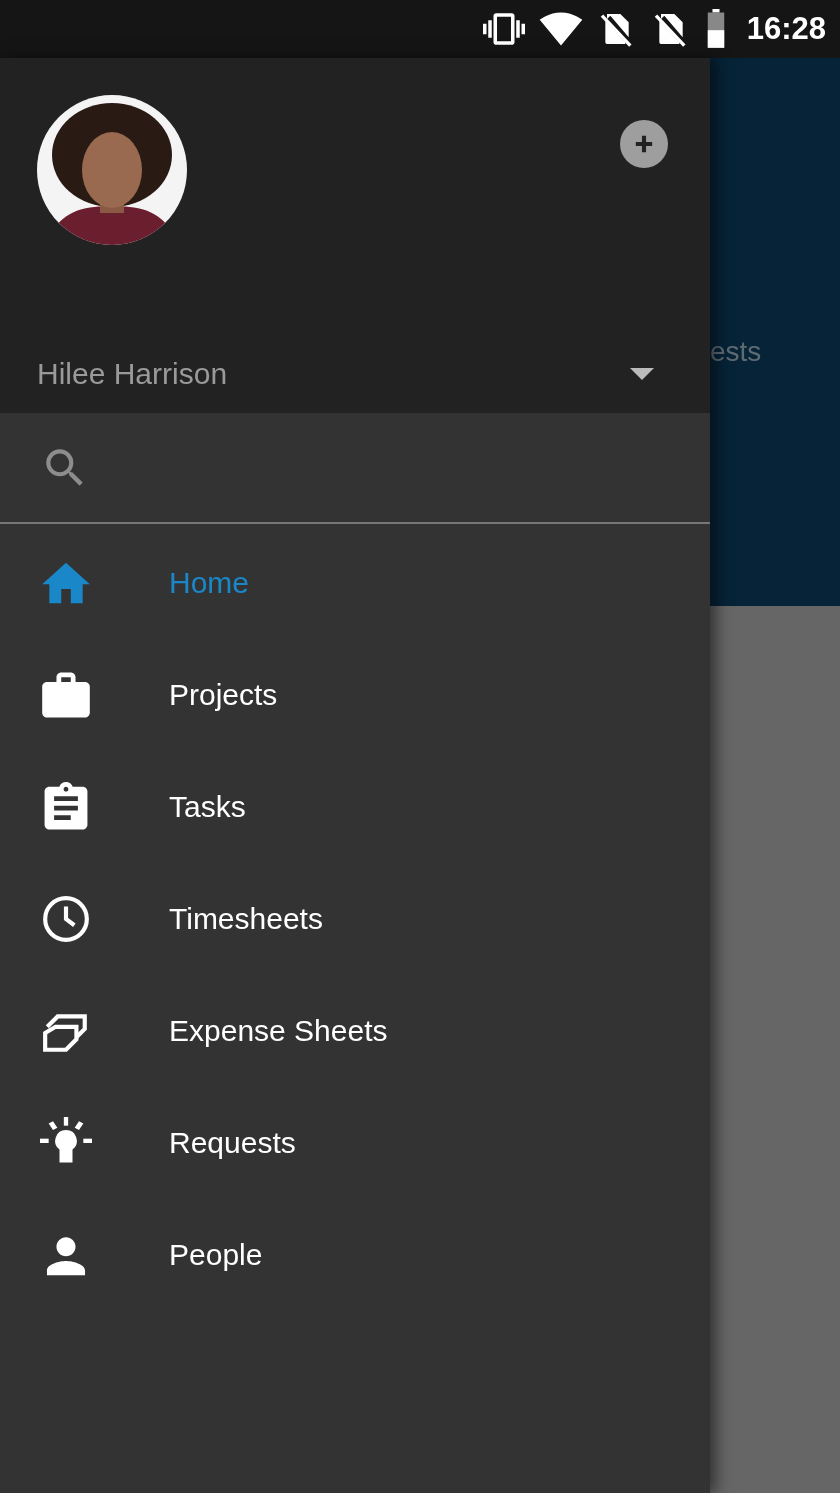  I want to click on briefcase-icon, so click(65, 695).